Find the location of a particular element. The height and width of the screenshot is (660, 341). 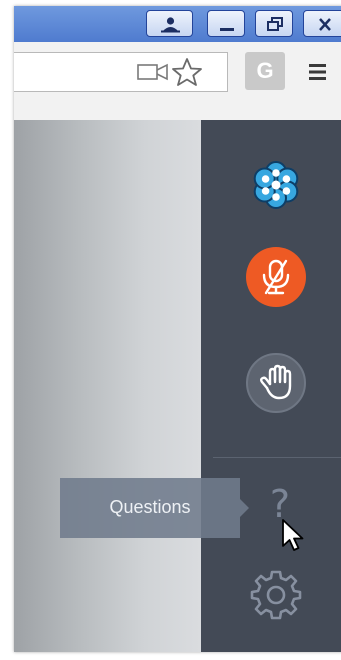

restore-button is located at coordinates (274, 23).